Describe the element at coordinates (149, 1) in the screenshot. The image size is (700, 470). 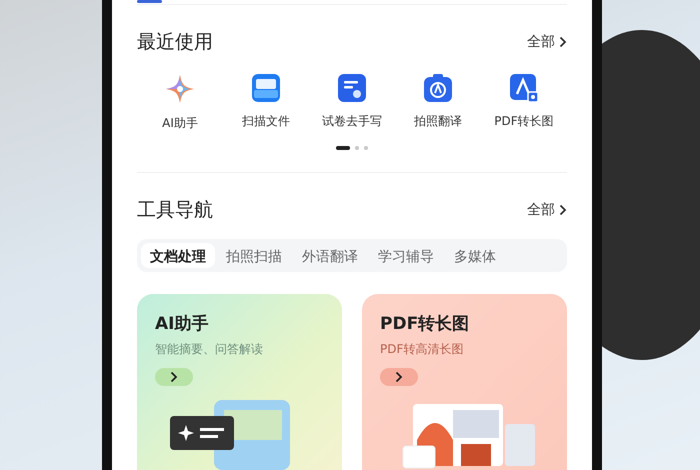
I see `tab-indicator` at that location.